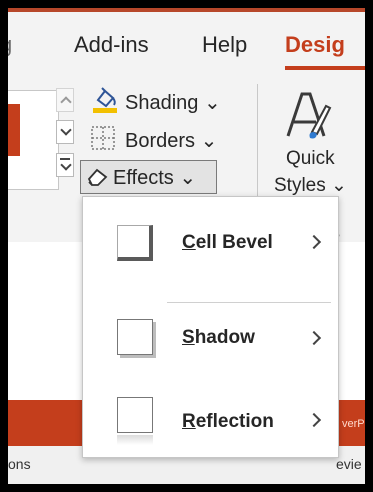  I want to click on reflection-fade, so click(135, 440).